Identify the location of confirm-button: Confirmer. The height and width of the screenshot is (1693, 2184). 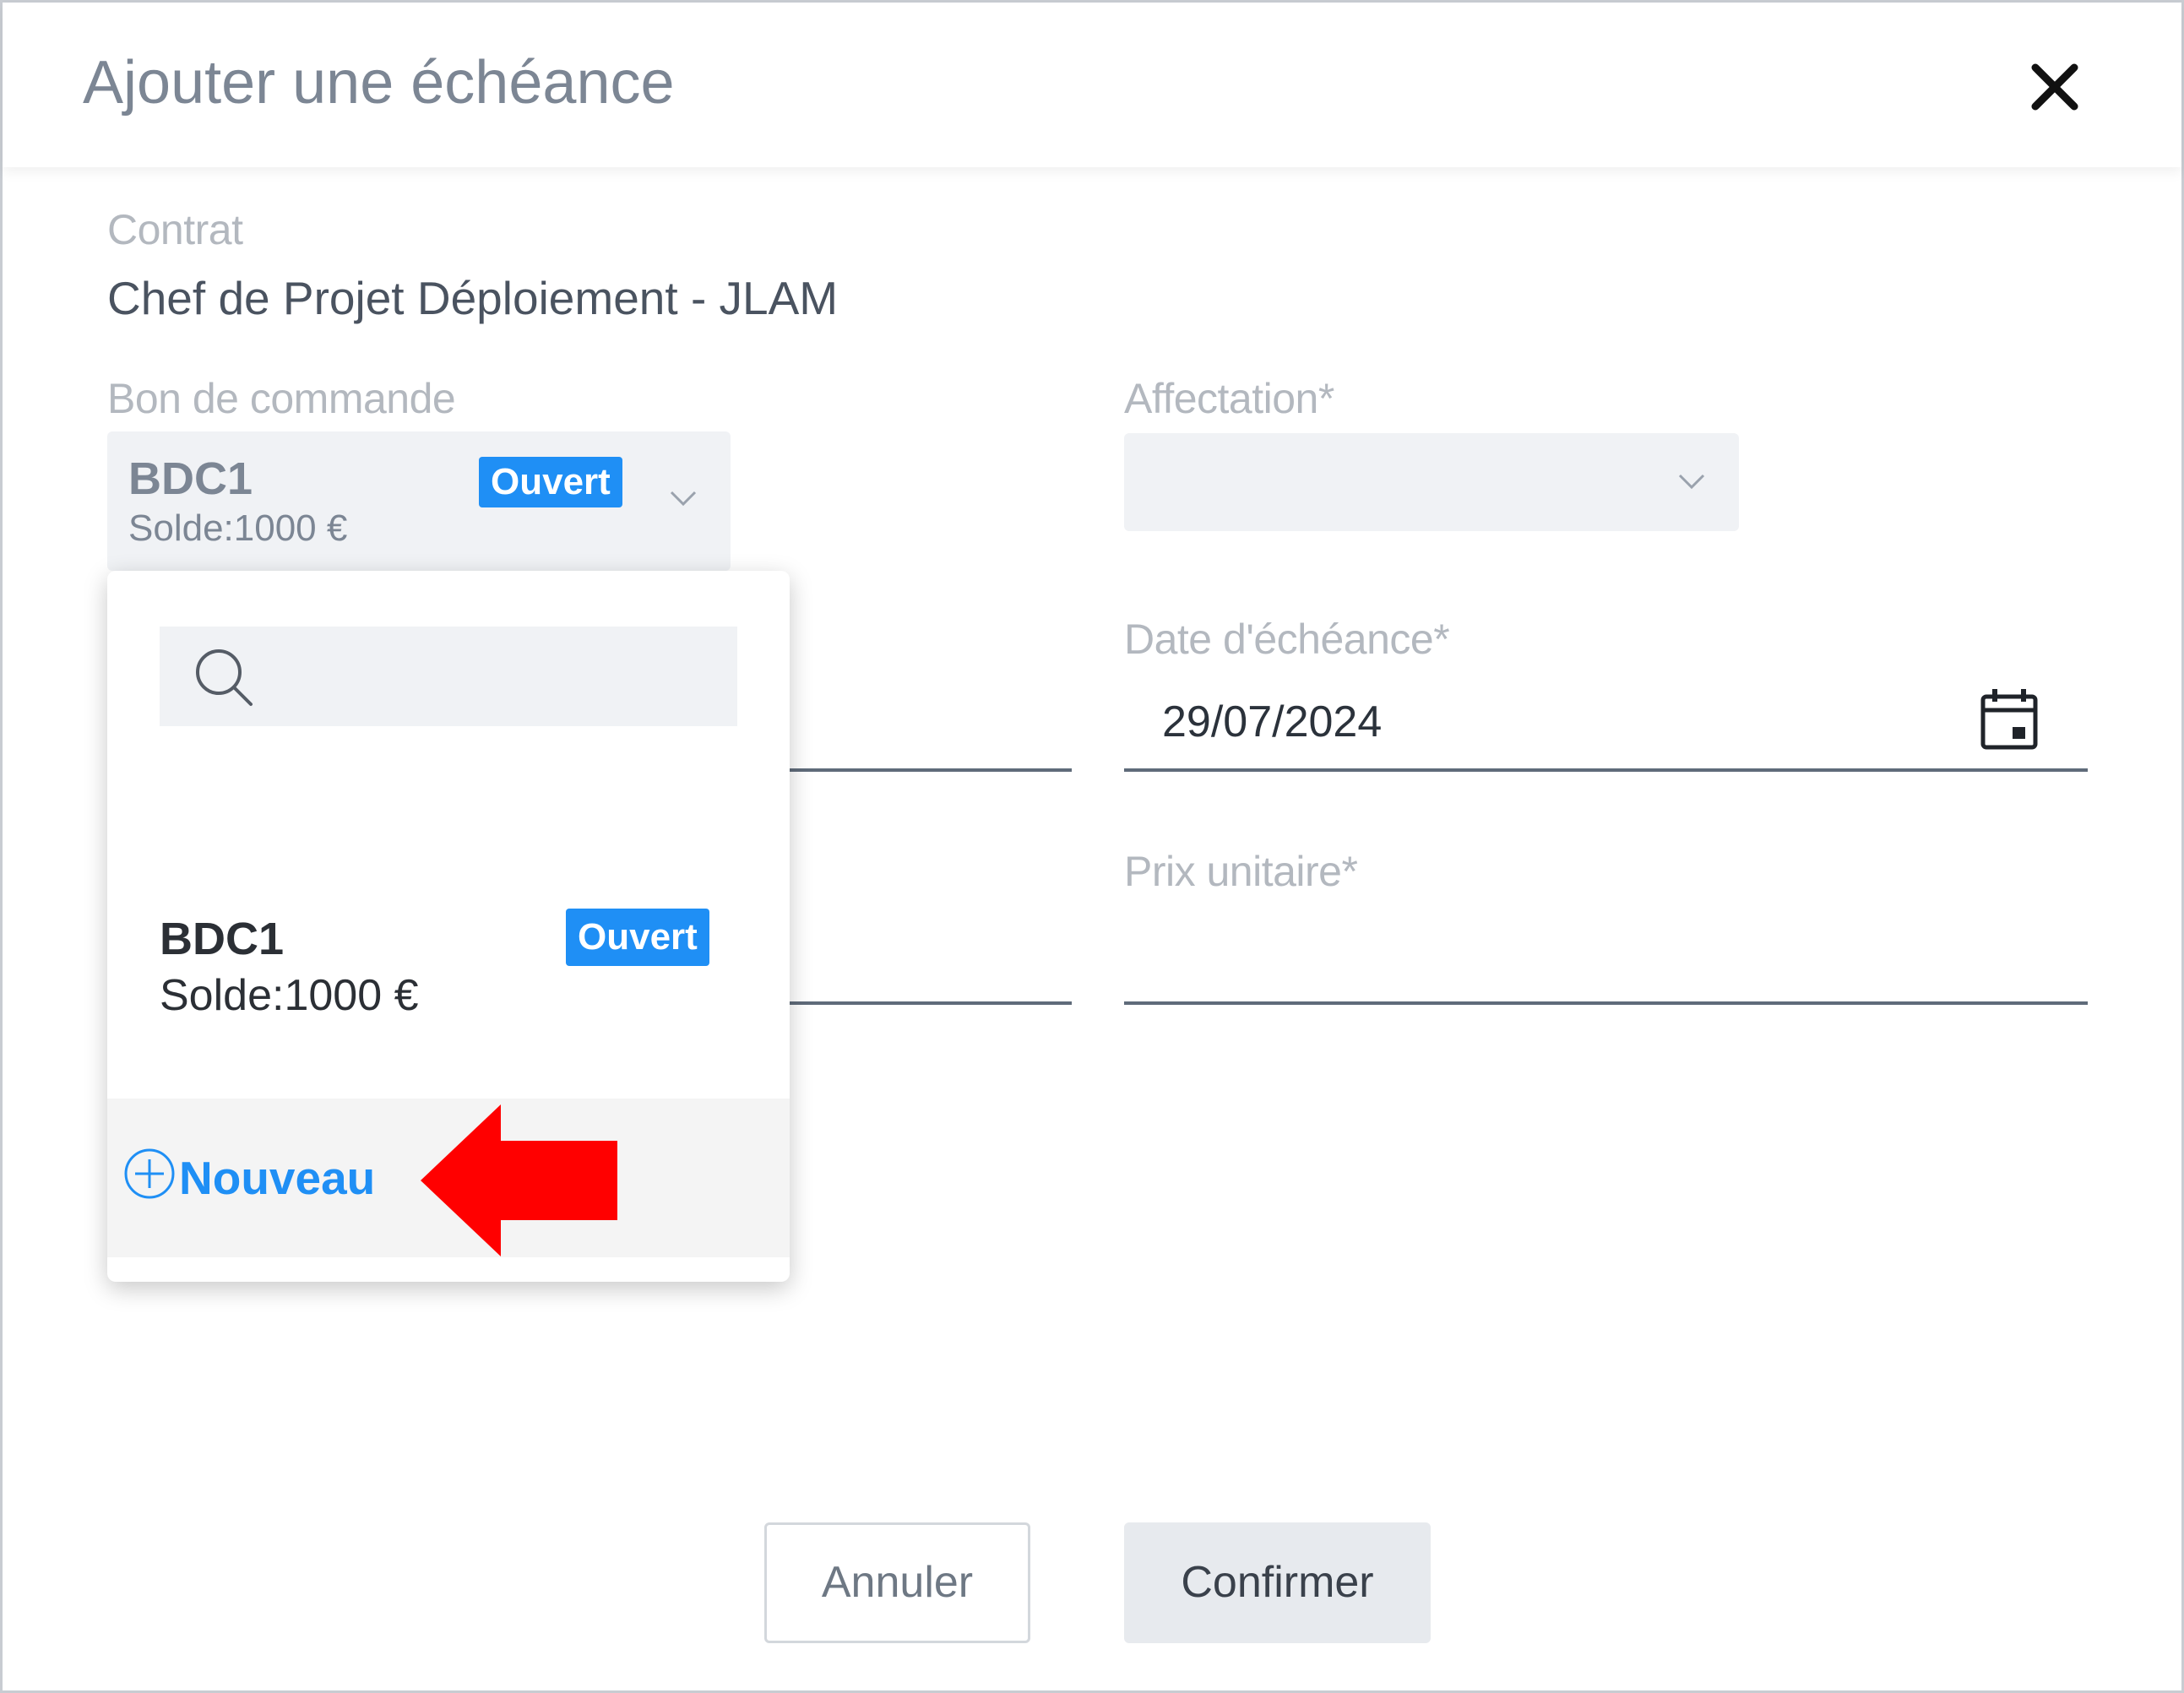
(1277, 1582).